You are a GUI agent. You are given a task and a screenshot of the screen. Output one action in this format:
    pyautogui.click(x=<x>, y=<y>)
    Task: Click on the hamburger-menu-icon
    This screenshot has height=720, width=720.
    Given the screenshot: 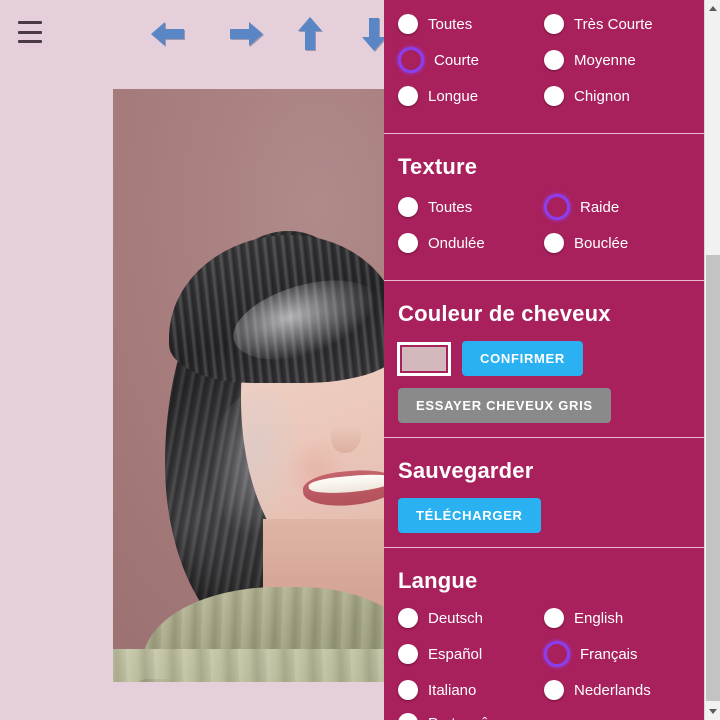 What is the action you would take?
    pyautogui.click(x=30, y=32)
    